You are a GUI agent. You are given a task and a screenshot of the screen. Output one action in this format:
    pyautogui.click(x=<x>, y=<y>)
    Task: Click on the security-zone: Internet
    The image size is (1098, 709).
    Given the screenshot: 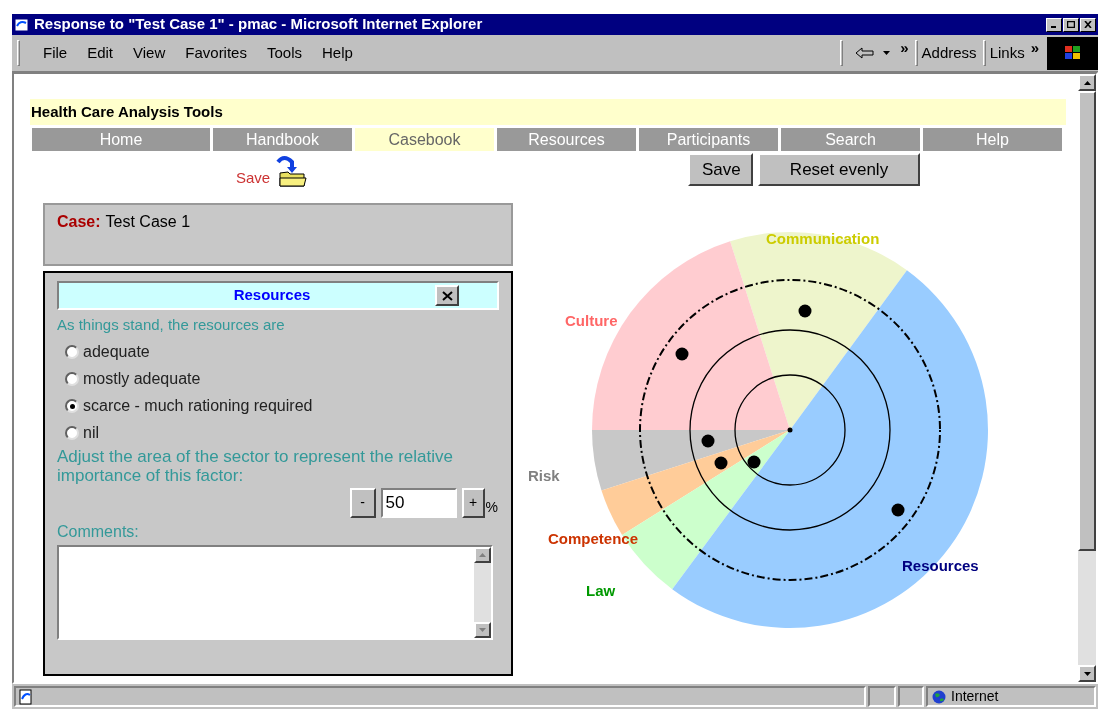 What is the action you would take?
    pyautogui.click(x=975, y=696)
    